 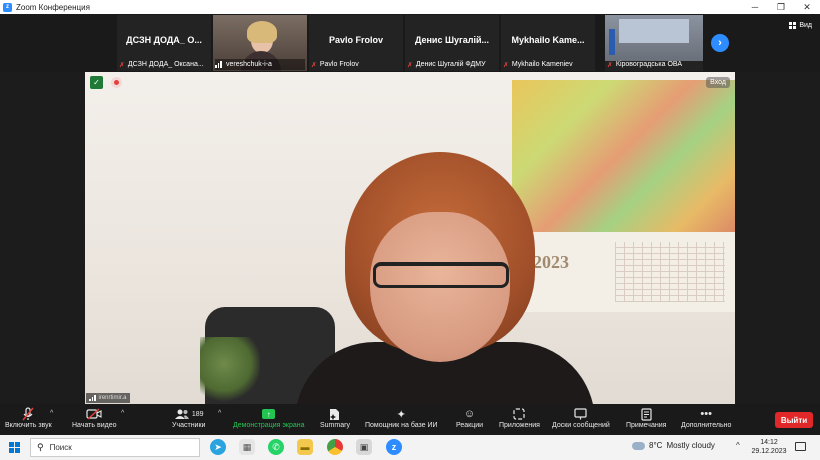 What do you see at coordinates (249, 64) in the screenshot?
I see `participant-label-text: vereshchuk-i-a` at bounding box center [249, 64].